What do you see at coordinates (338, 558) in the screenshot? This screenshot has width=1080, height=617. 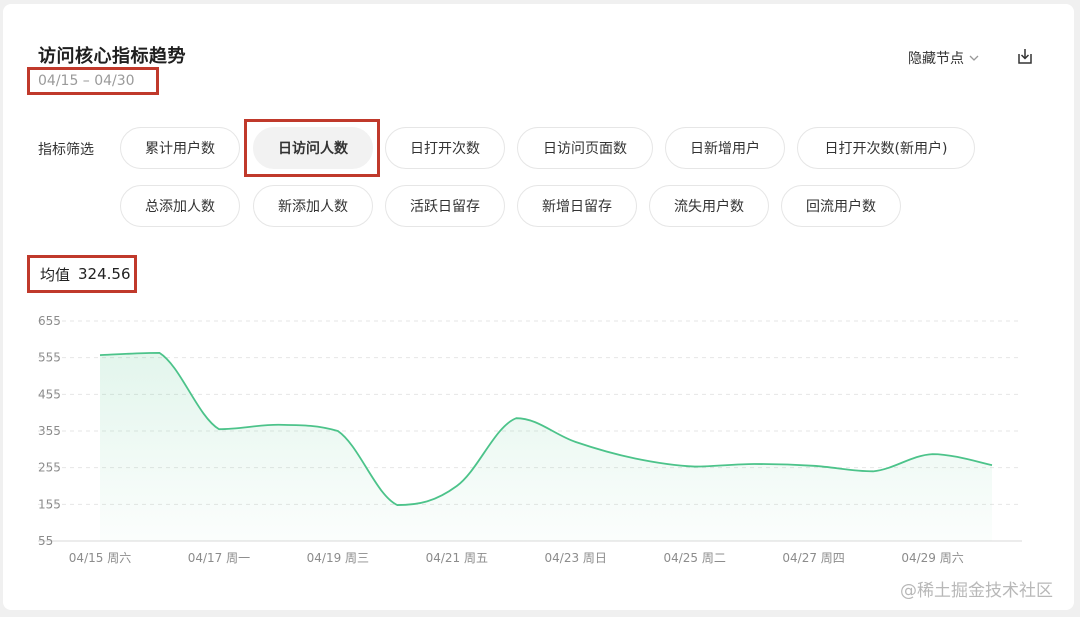 I see `x-tick-label: 04/19 周三` at bounding box center [338, 558].